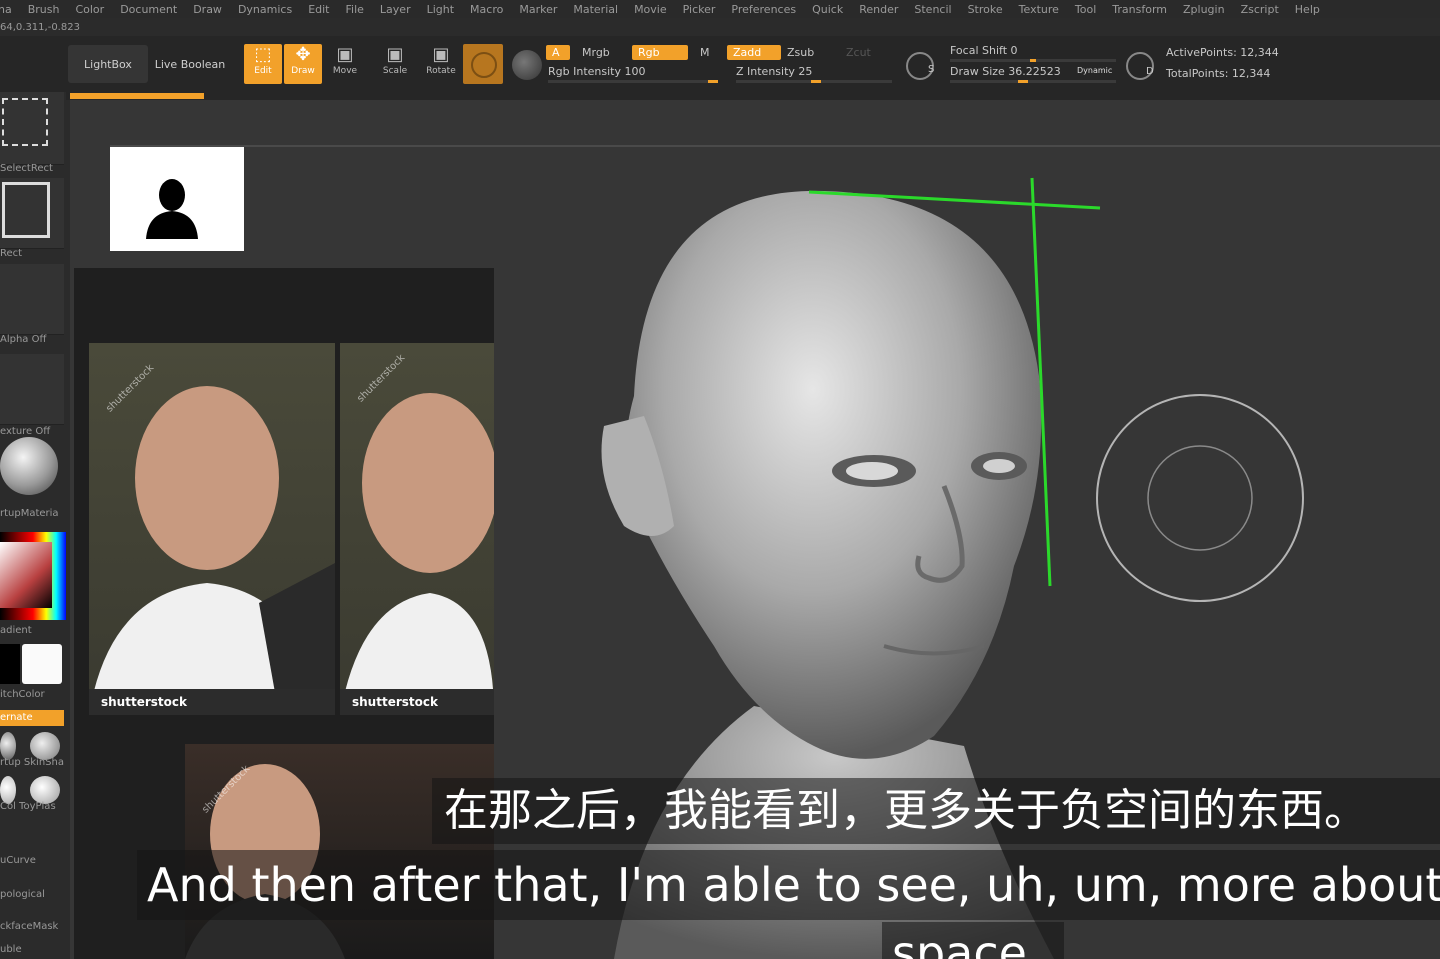 The width and height of the screenshot is (1440, 959). What do you see at coordinates (44, 9) in the screenshot?
I see `menu-item-brush: Brush` at bounding box center [44, 9].